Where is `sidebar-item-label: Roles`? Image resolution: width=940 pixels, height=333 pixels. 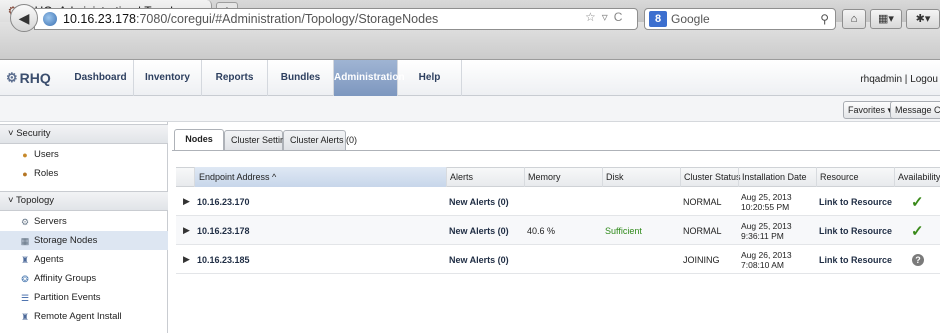 sidebar-item-label: Roles is located at coordinates (46, 173).